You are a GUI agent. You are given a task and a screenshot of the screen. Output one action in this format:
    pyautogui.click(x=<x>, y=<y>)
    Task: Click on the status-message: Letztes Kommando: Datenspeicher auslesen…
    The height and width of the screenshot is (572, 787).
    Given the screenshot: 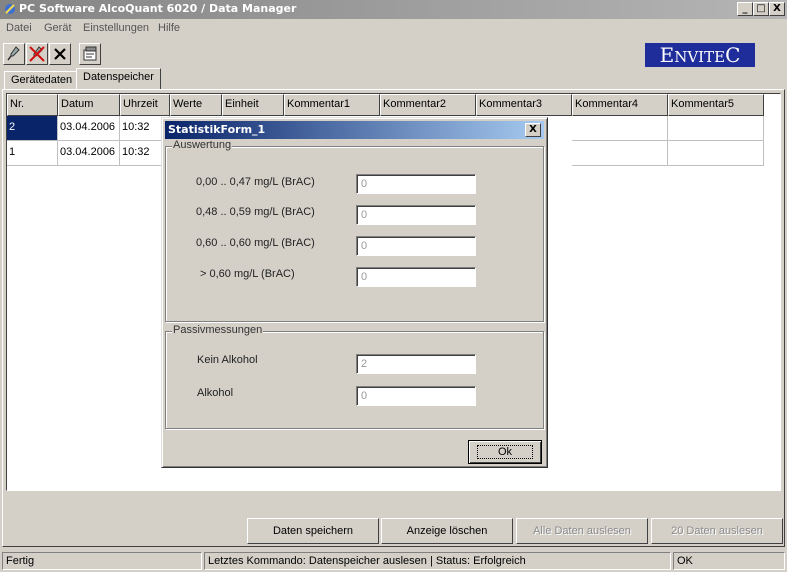 What is the action you would take?
    pyautogui.click(x=437, y=561)
    